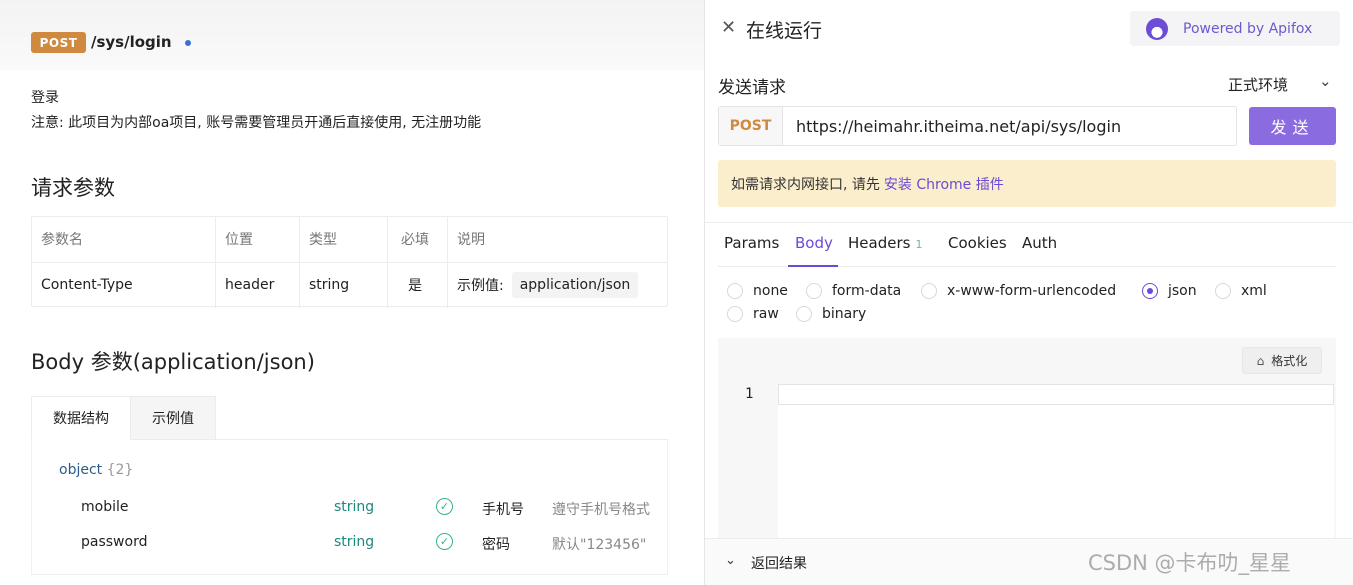 The width and height of the screenshot is (1353, 585). What do you see at coordinates (867, 291) in the screenshot?
I see `radio-label: form-data` at bounding box center [867, 291].